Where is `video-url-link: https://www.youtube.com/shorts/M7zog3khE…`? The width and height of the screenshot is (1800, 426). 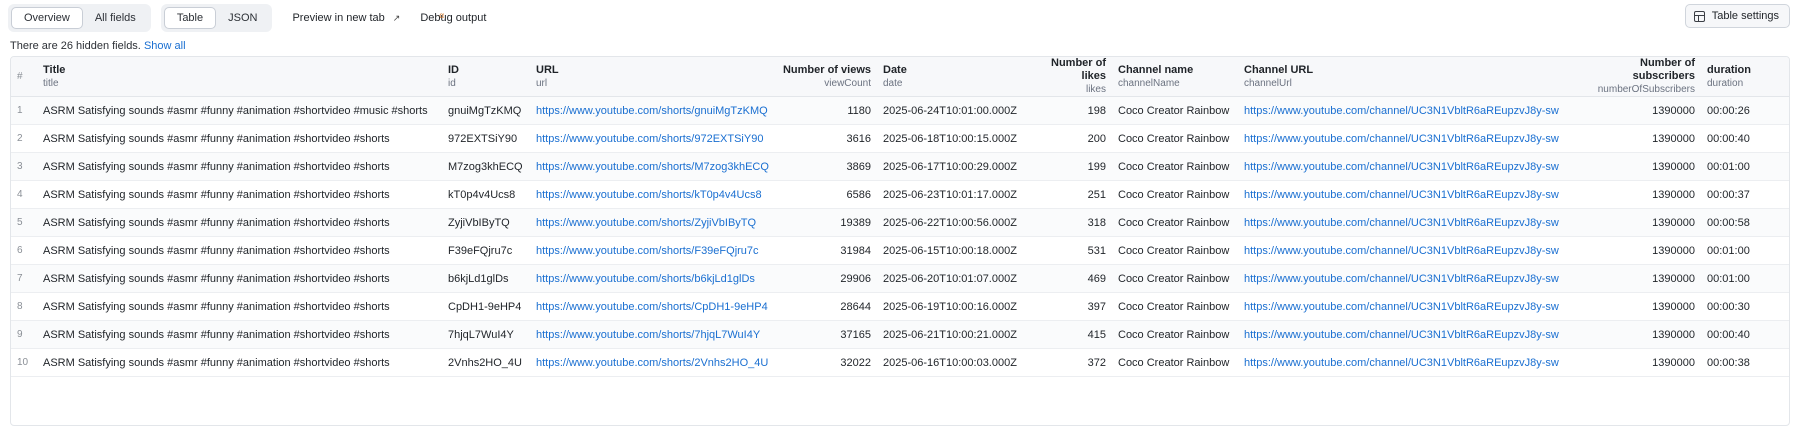
video-url-link: https://www.youtube.com/shorts/M7zog3khE… is located at coordinates (652, 167).